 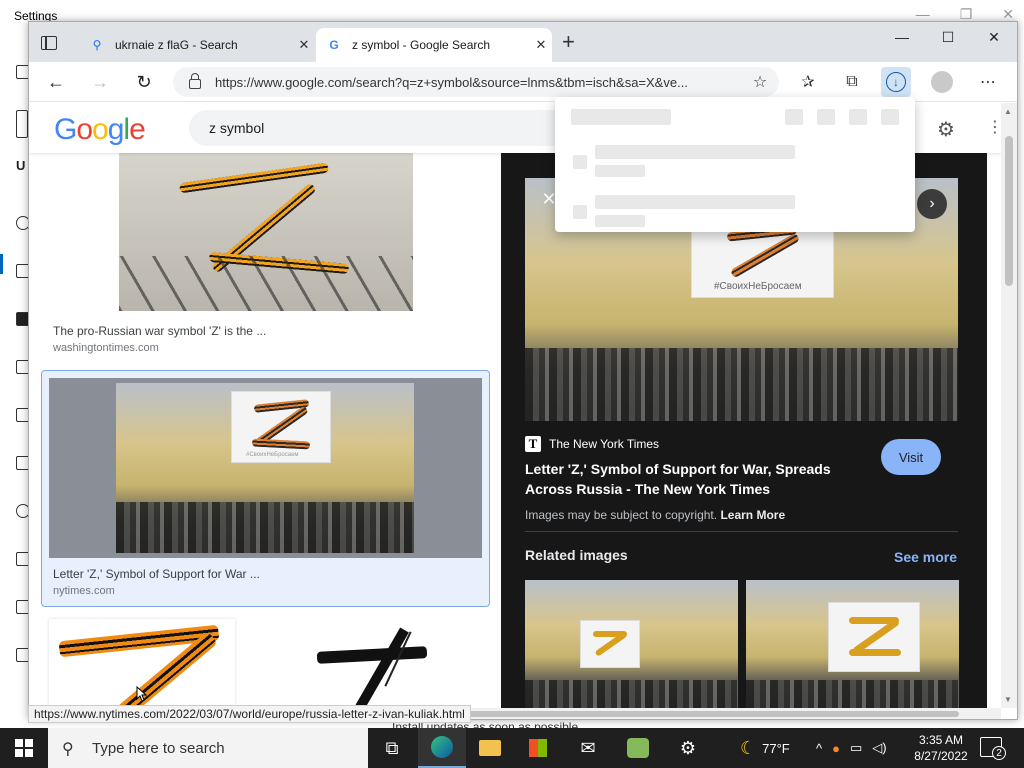 I want to click on related-images-heading: Related images, so click(x=576, y=555).